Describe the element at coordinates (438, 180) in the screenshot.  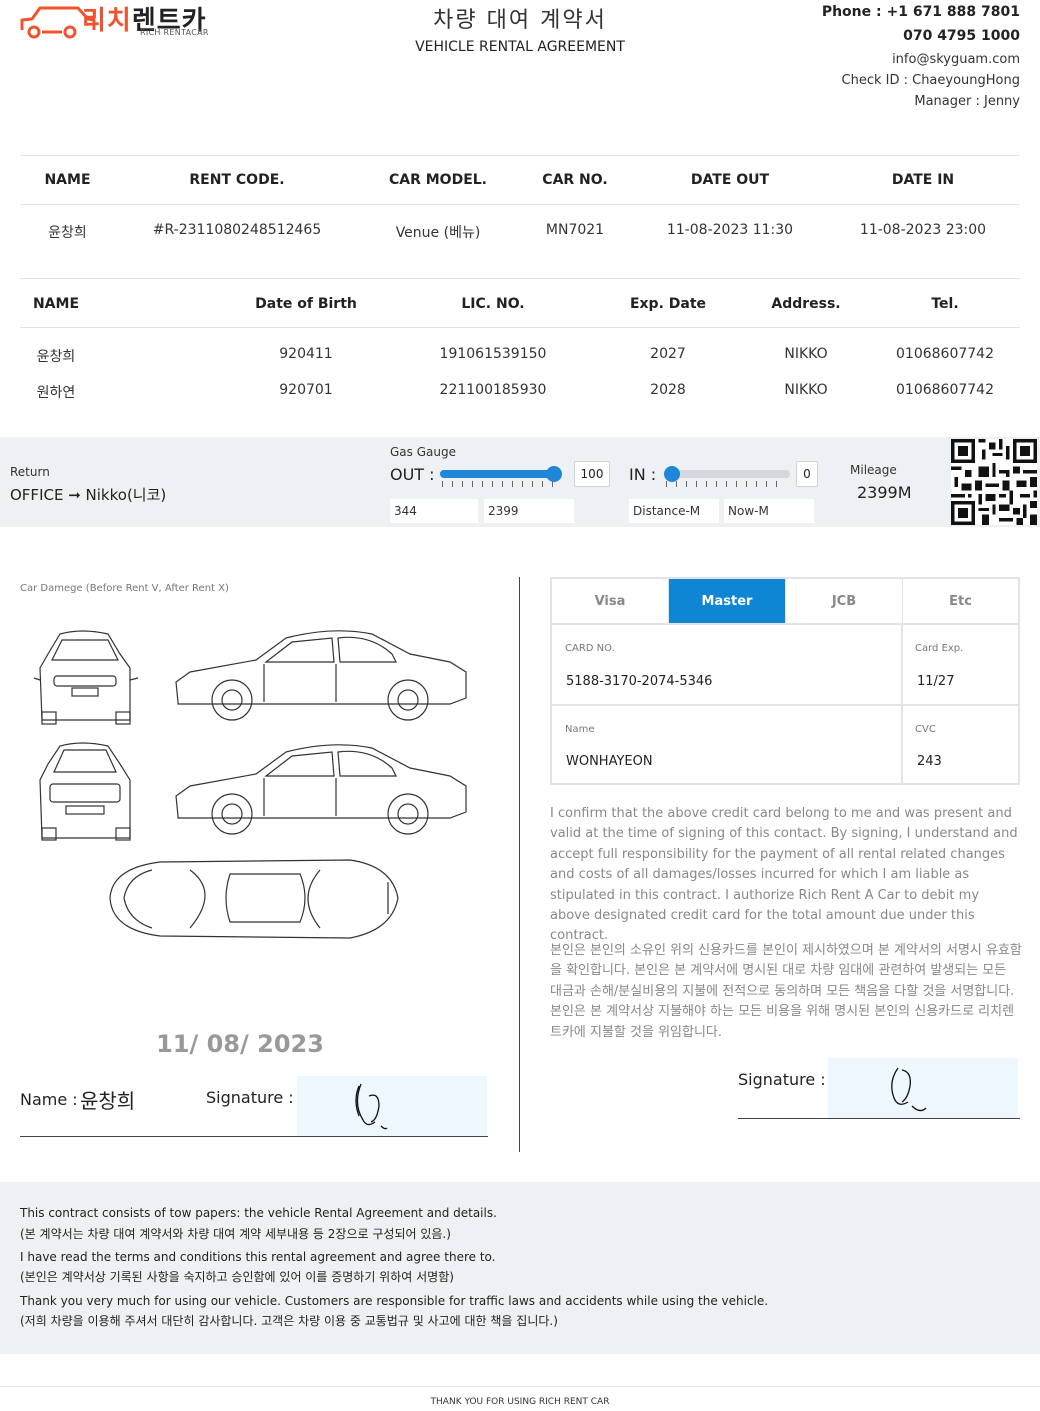
I see `col-header-car-model: CAR MODEL.` at that location.